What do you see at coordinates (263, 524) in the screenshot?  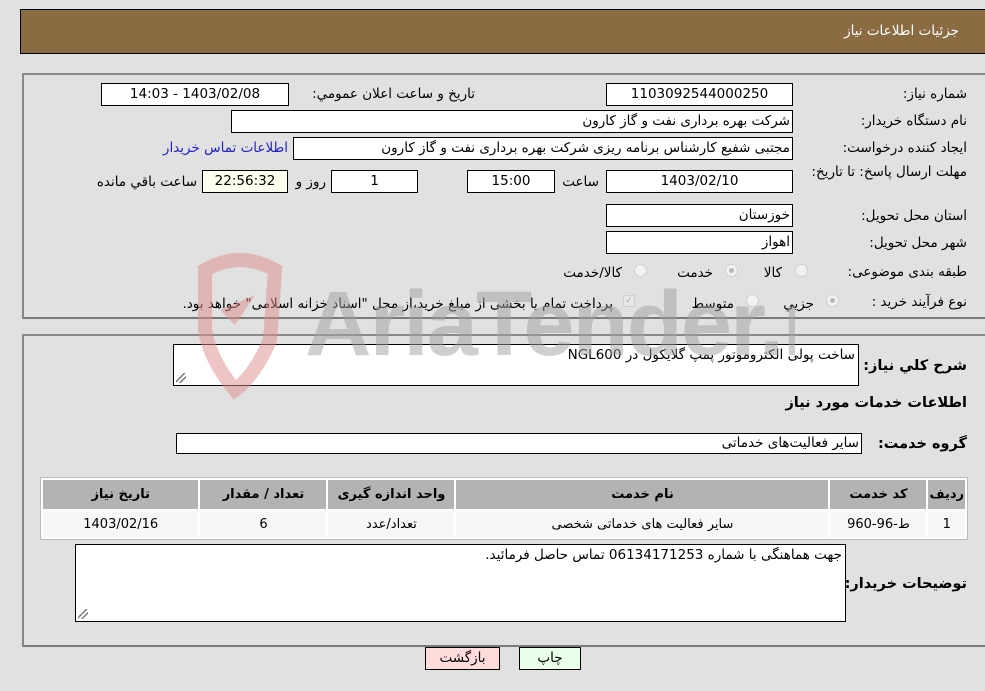 I see `cell-quantity: 6` at bounding box center [263, 524].